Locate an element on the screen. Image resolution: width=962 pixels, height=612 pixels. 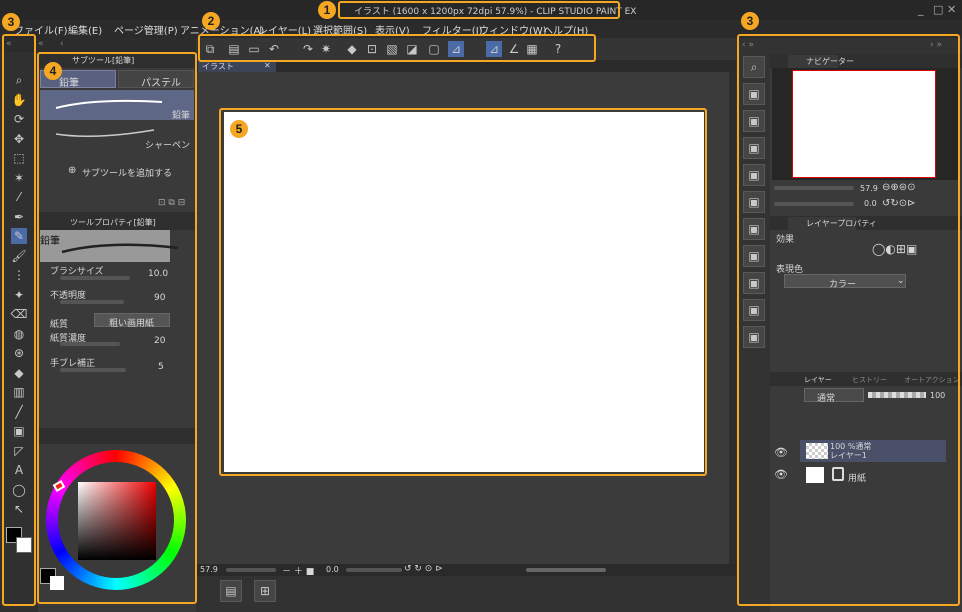
stabilization-slider is located at coordinates (93, 370).